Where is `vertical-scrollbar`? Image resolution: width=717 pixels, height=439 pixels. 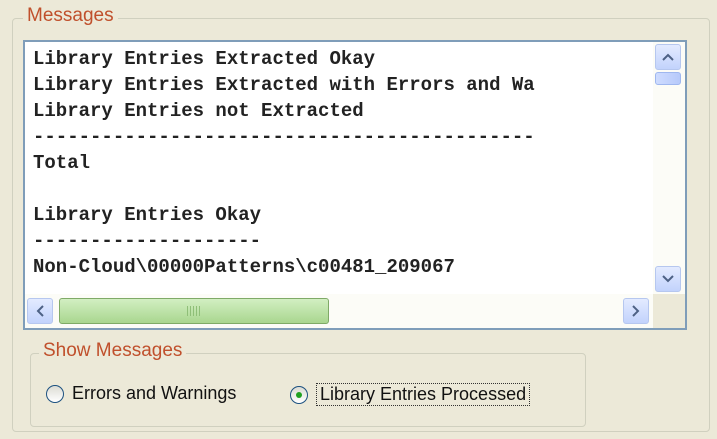
vertical-scrollbar is located at coordinates (669, 168).